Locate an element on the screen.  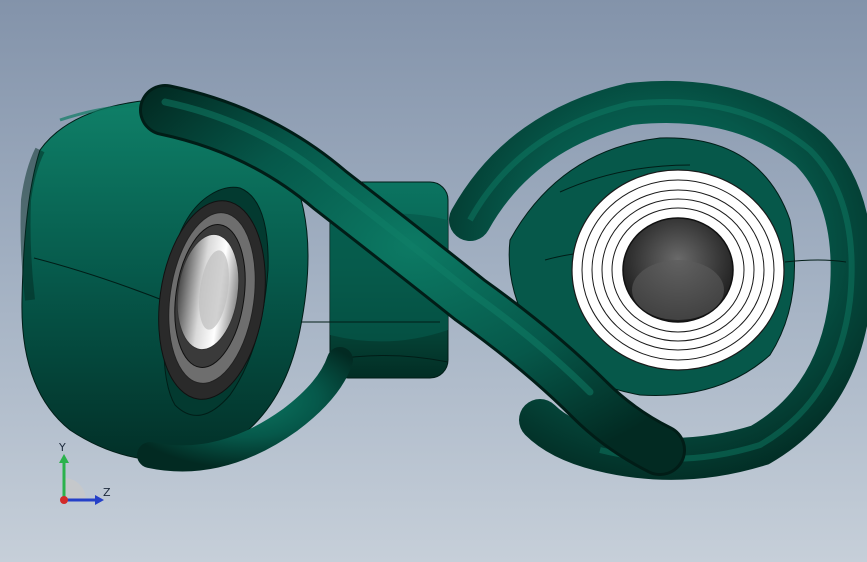
axis-triad: Y Z is located at coordinates (83, 473).